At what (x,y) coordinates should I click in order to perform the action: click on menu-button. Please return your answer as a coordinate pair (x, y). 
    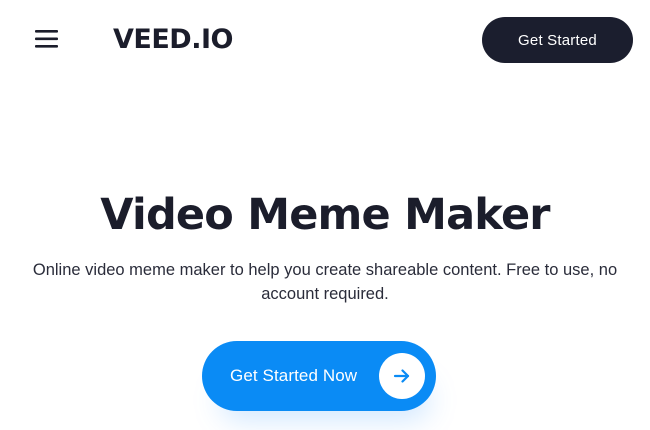
    Looking at the image, I should click on (48, 39).